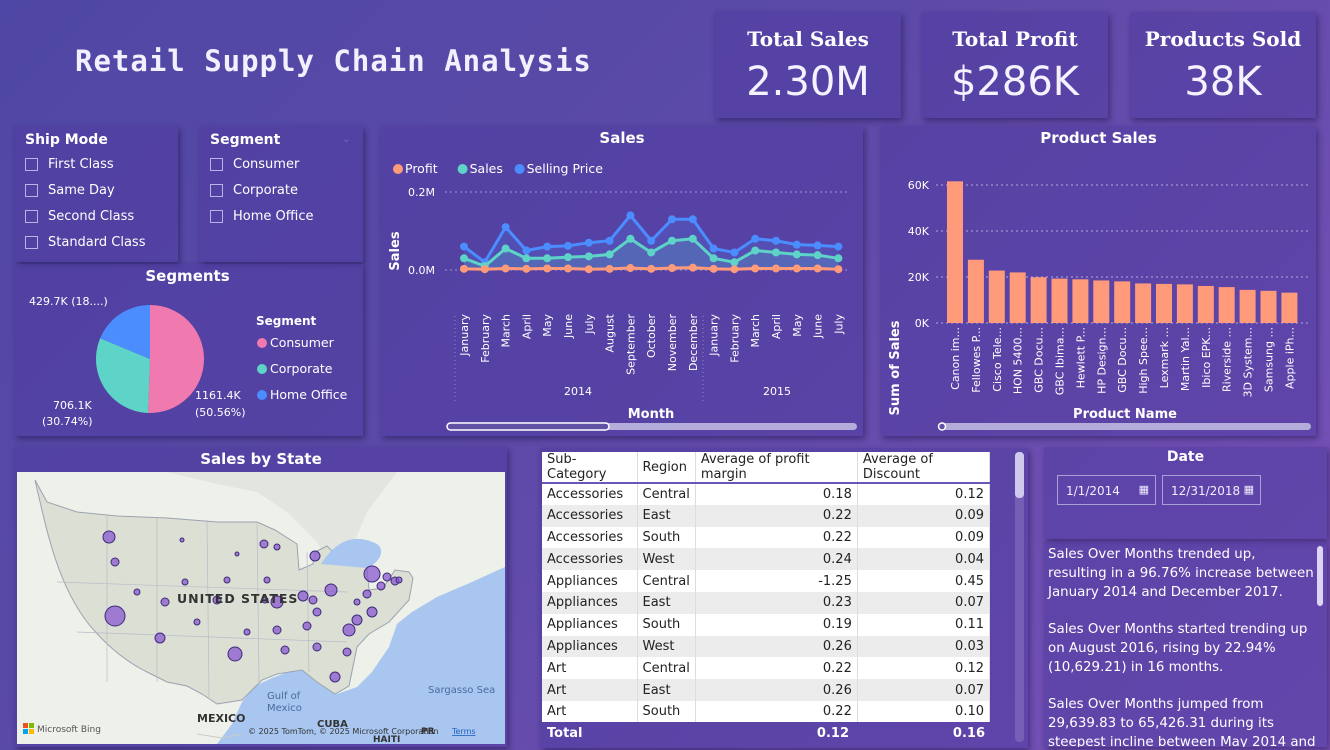  Describe the element at coordinates (590, 468) in the screenshot. I see `column-header: Sub-Category` at that location.